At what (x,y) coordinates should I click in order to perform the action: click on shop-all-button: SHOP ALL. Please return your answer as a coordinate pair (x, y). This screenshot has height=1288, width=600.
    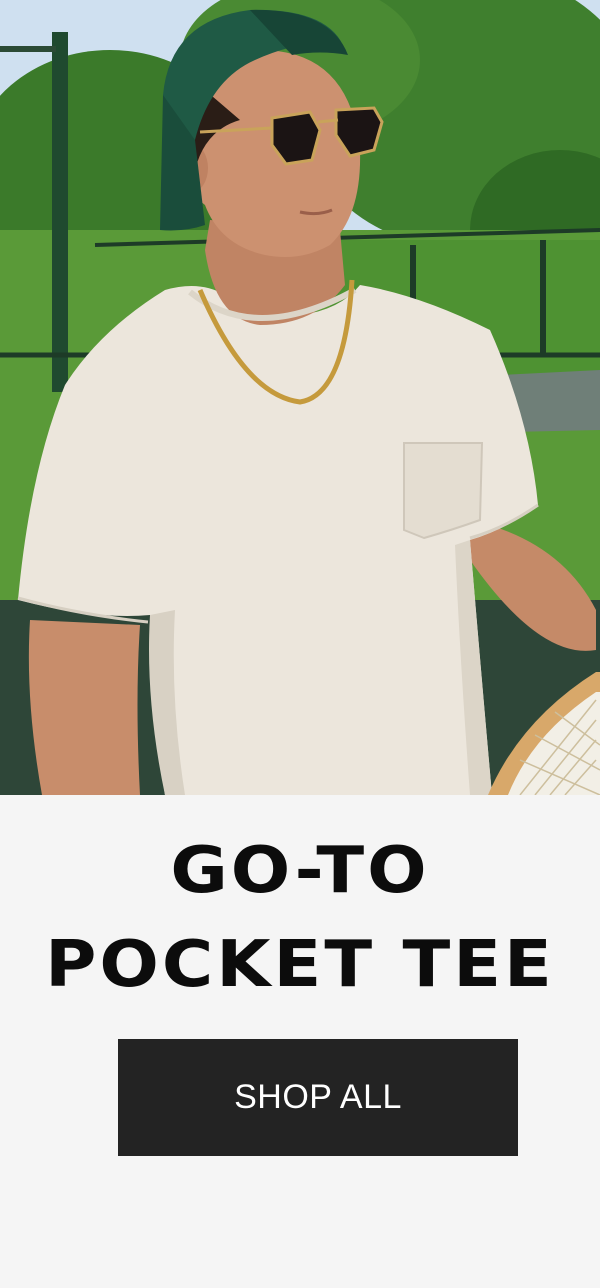
    Looking at the image, I should click on (318, 1097).